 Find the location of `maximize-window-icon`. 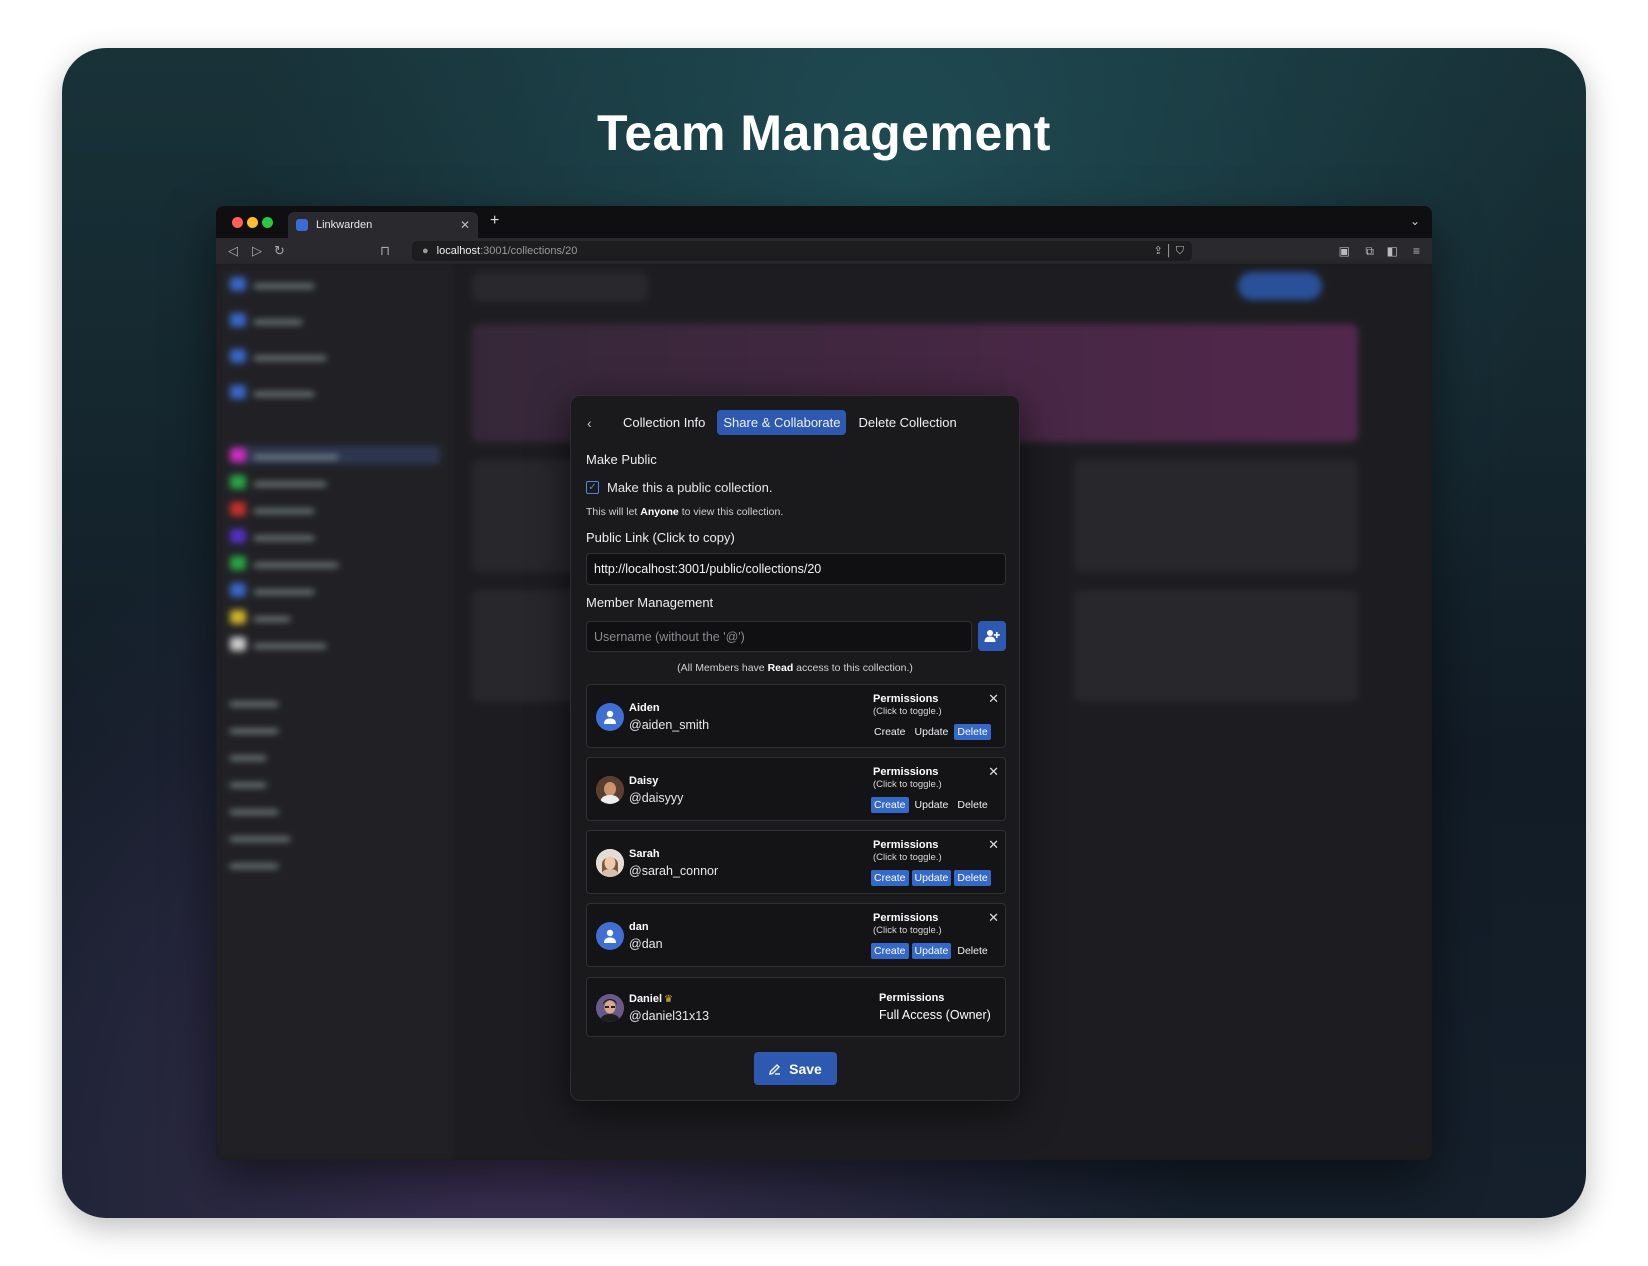

maximize-window-icon is located at coordinates (267, 222).